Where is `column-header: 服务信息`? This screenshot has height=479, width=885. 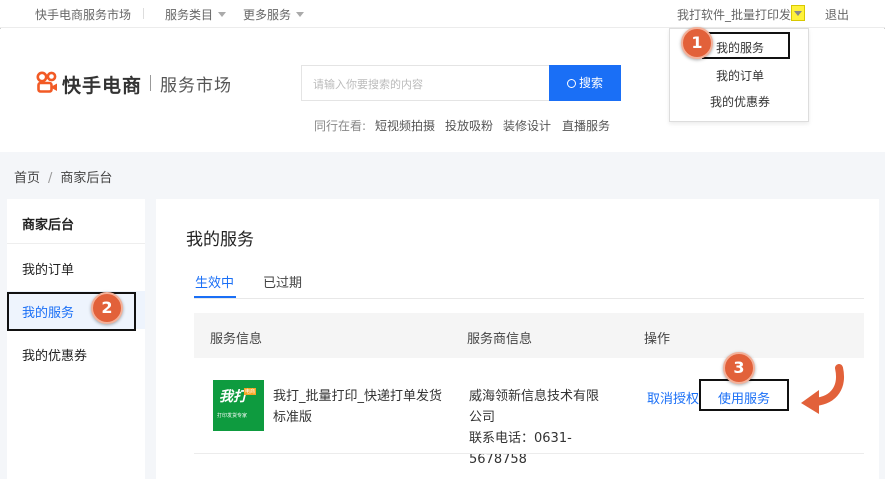 column-header: 服务信息 is located at coordinates (236, 339).